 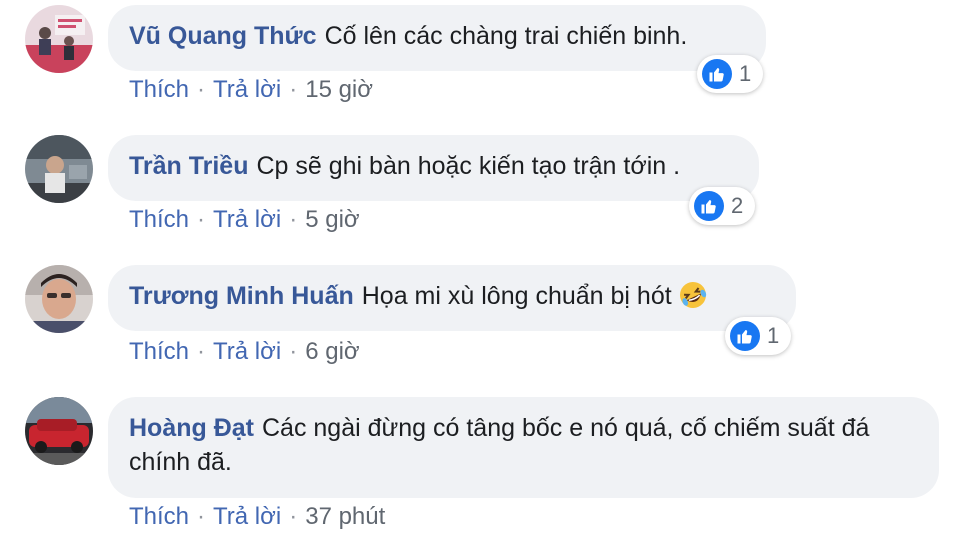 I want to click on timestamp: 5 giờ, so click(x=332, y=219).